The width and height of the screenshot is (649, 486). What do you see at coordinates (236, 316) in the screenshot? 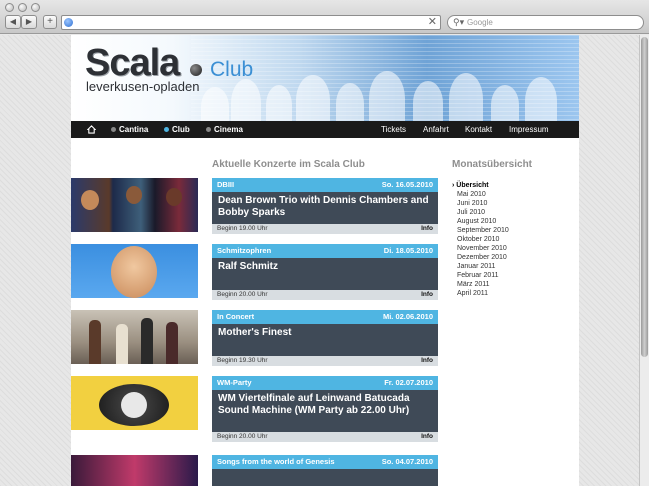
I see `event-category: In Concert` at bounding box center [236, 316].